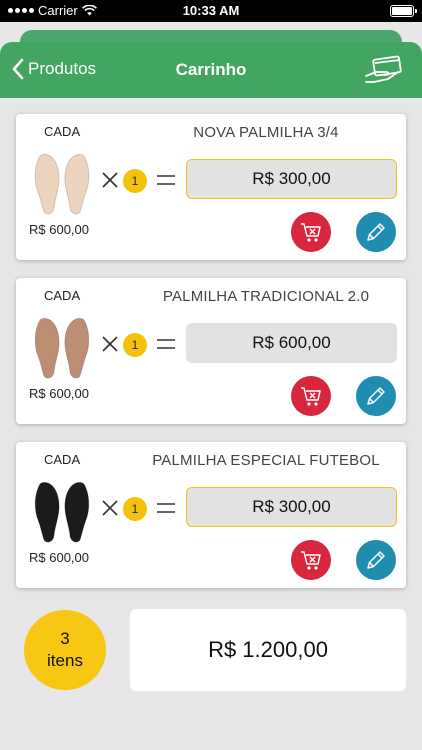 Image resolution: width=422 pixels, height=750 pixels. I want to click on item-count: 3, so click(65, 638).